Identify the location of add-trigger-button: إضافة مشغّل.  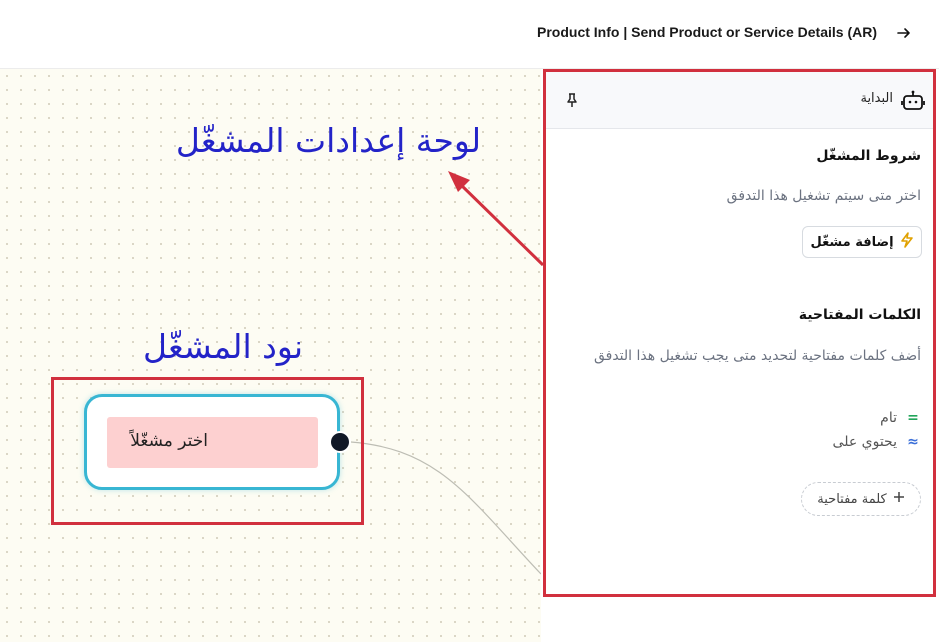
(862, 242).